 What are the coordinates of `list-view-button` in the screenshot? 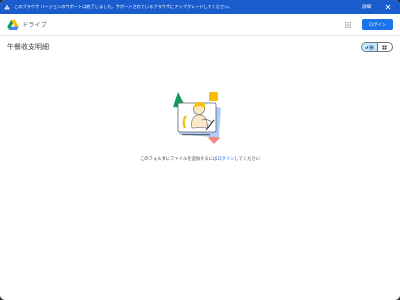 It's located at (370, 47).